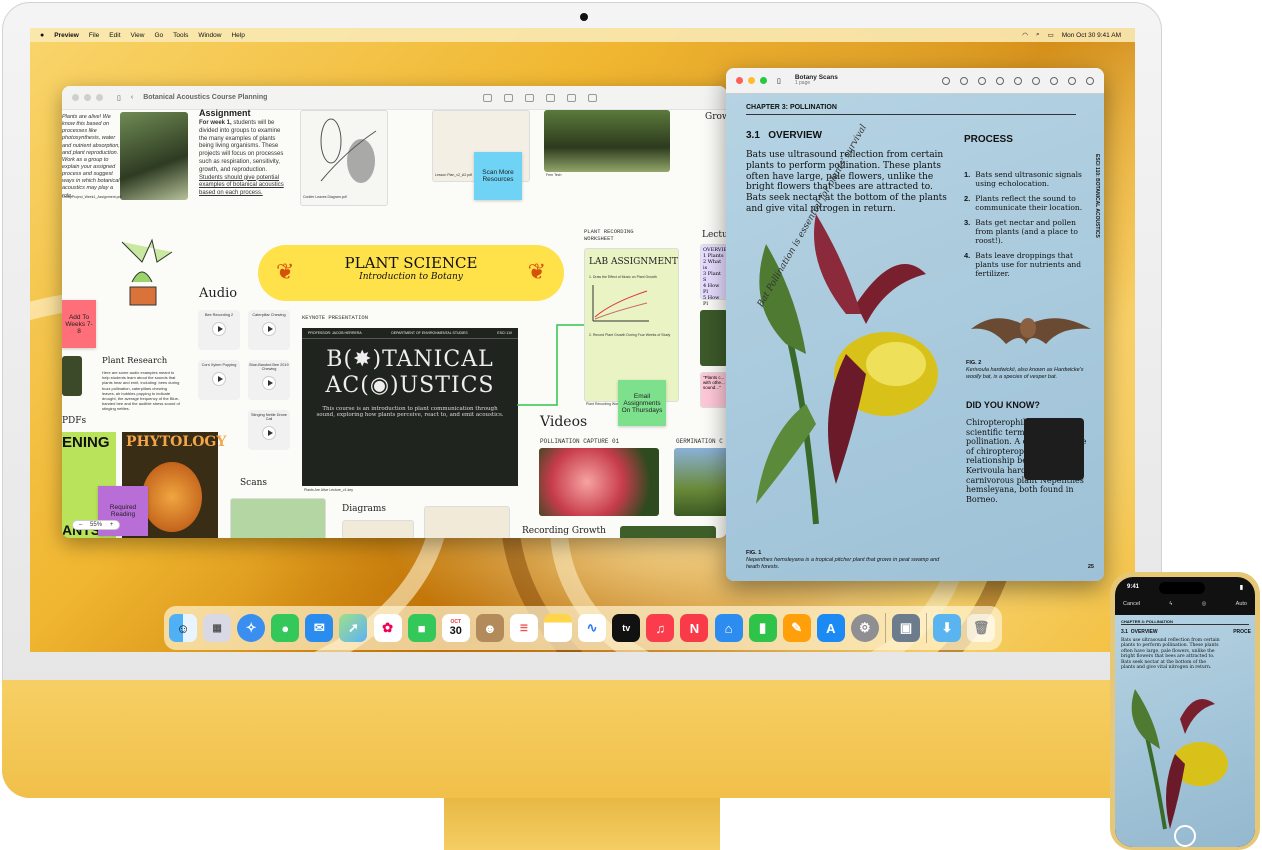  I want to click on menu-window: Window, so click(209, 35).